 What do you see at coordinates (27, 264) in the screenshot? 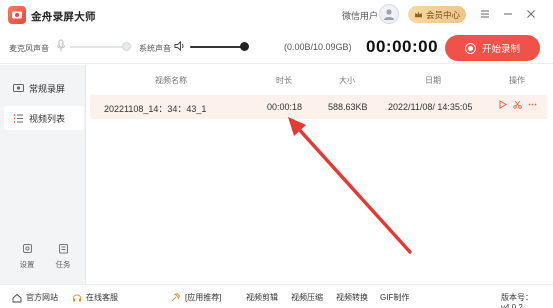
I see `settings-label: 设置` at bounding box center [27, 264].